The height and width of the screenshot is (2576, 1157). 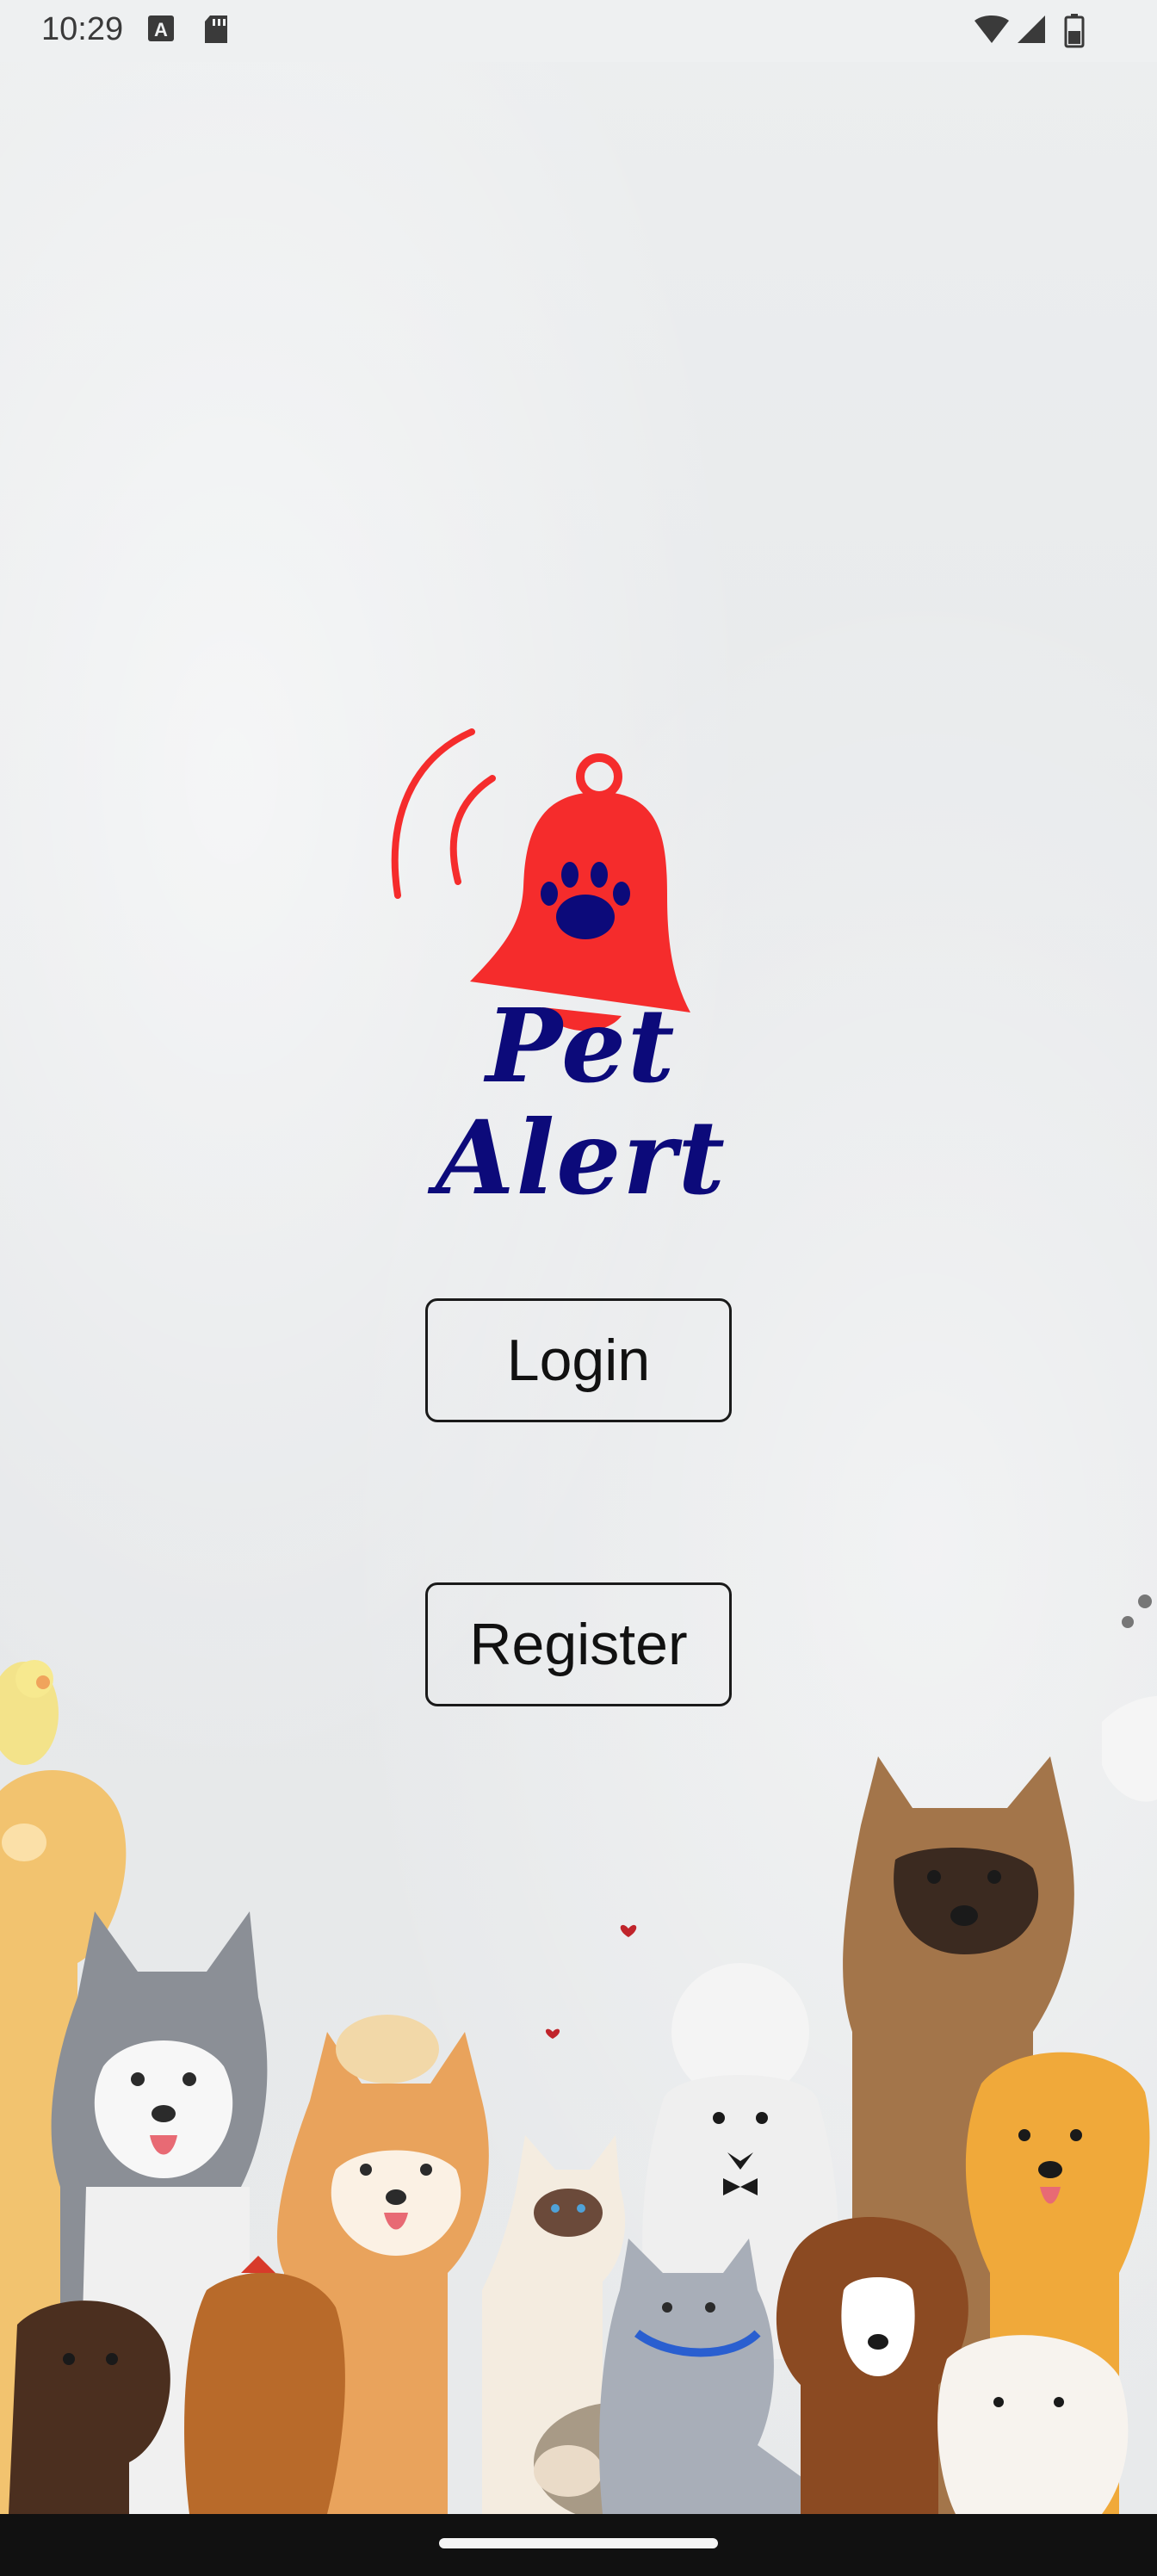 What do you see at coordinates (82, 29) in the screenshot?
I see `status-time: 10:29` at bounding box center [82, 29].